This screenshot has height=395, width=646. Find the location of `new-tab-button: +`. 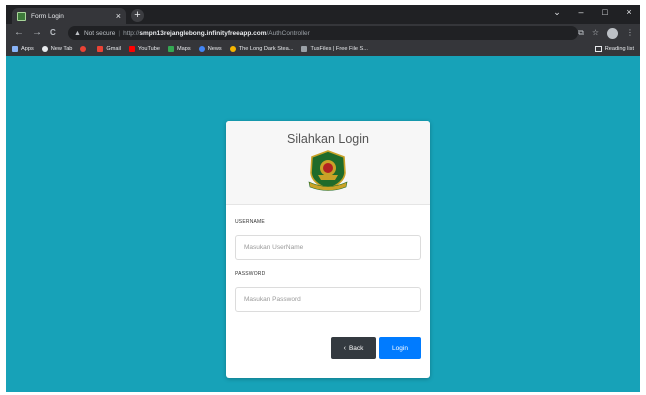

new-tab-button: + is located at coordinates (137, 15).